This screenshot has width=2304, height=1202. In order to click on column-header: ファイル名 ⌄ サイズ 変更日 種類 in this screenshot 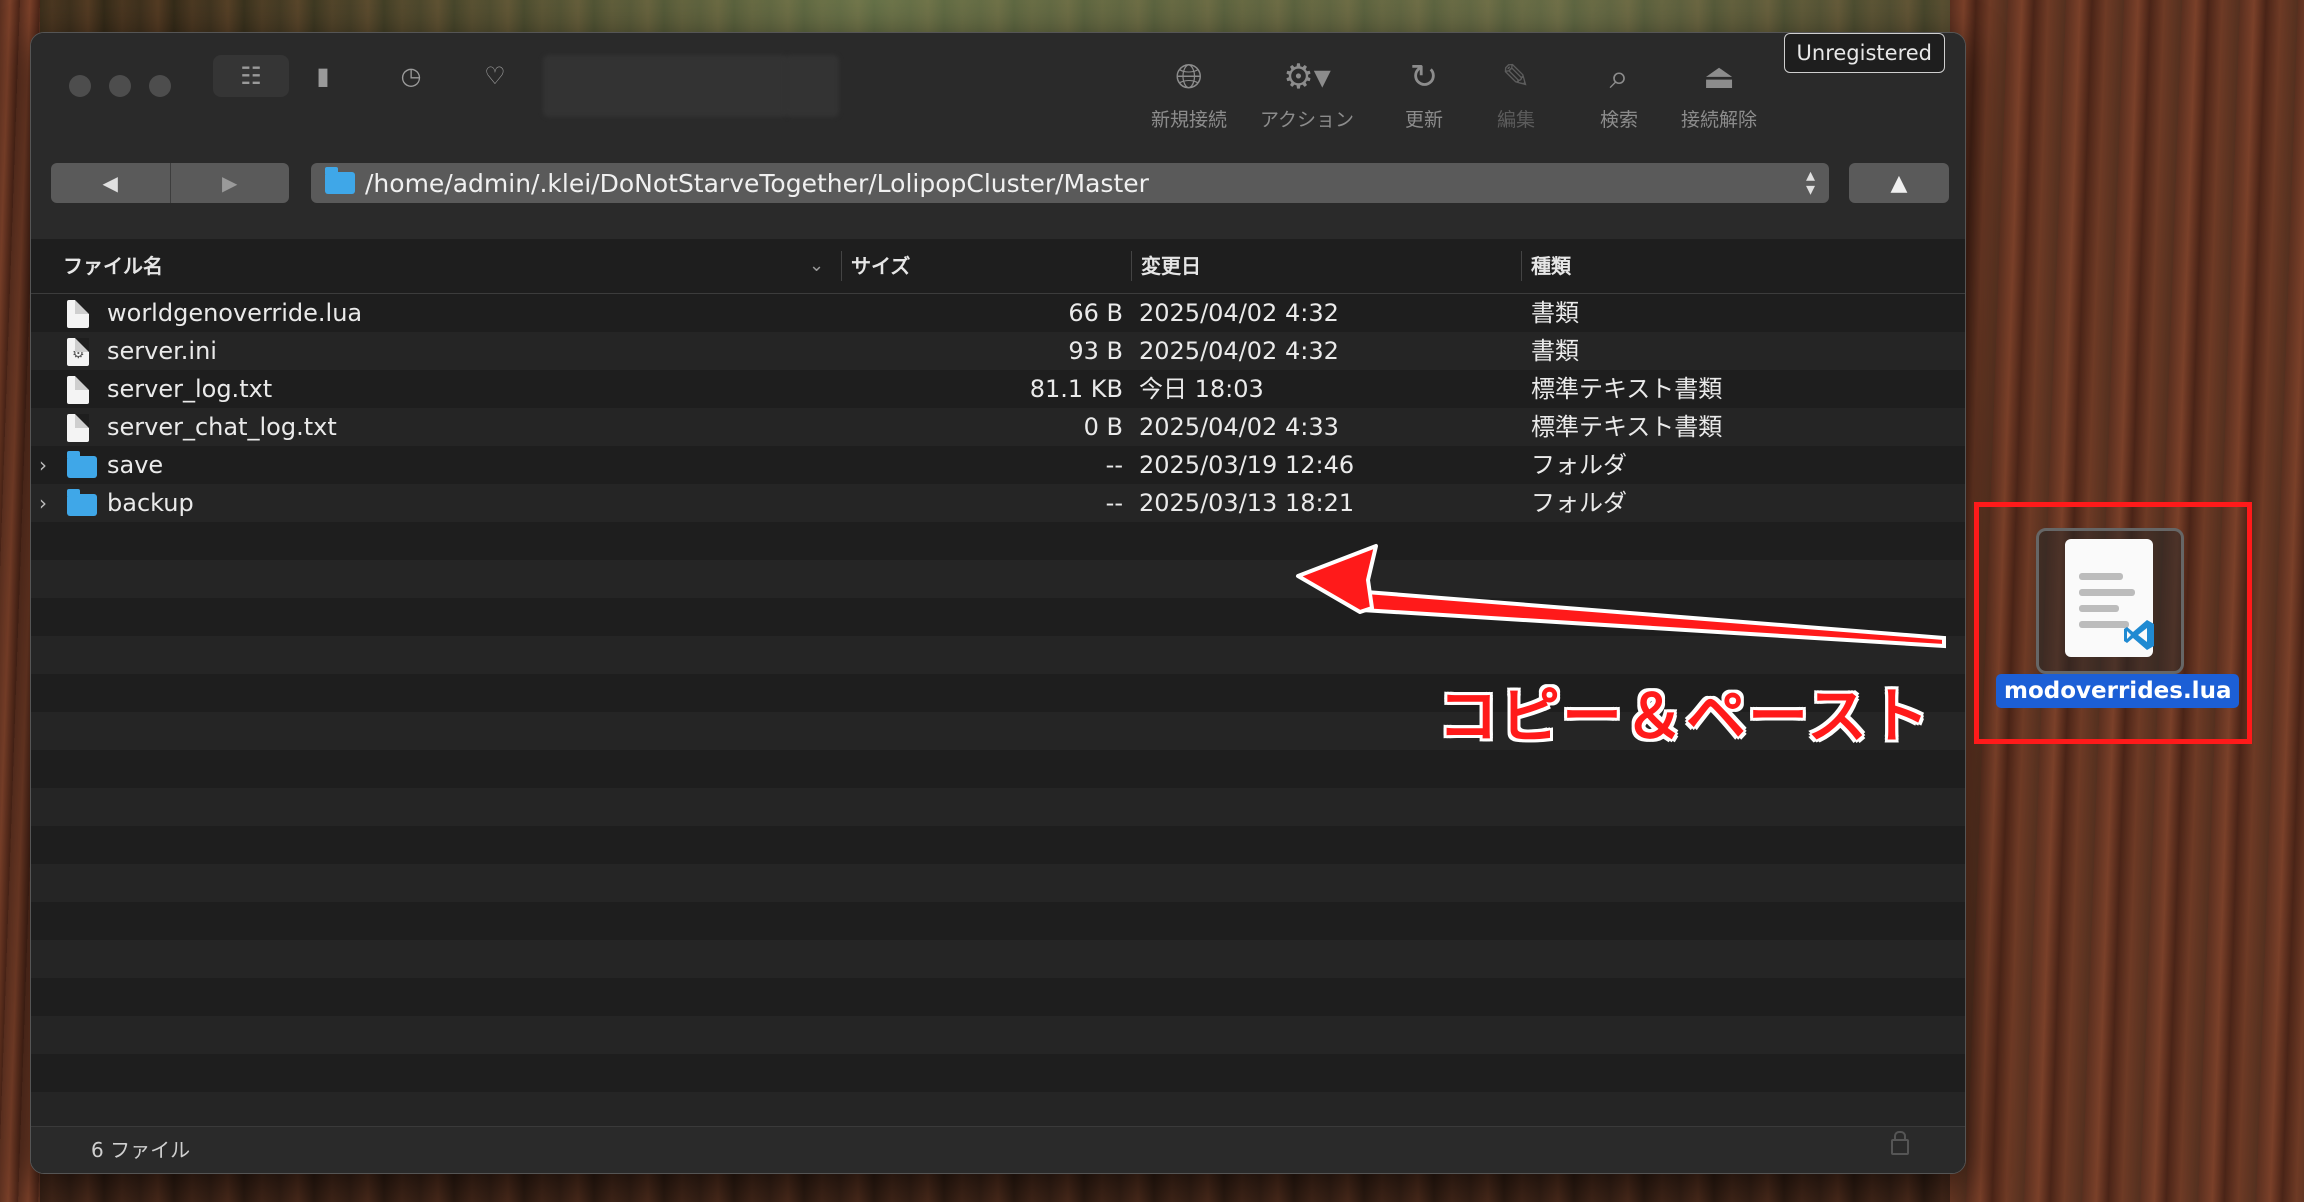, I will do `click(998, 266)`.